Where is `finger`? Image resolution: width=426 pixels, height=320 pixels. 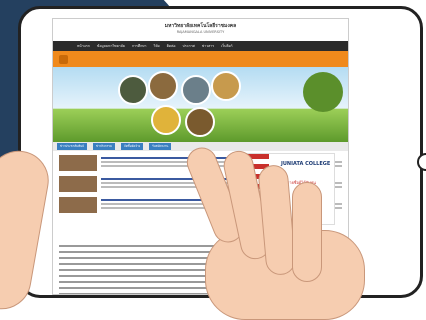
finger is located at coordinates (307, 232).